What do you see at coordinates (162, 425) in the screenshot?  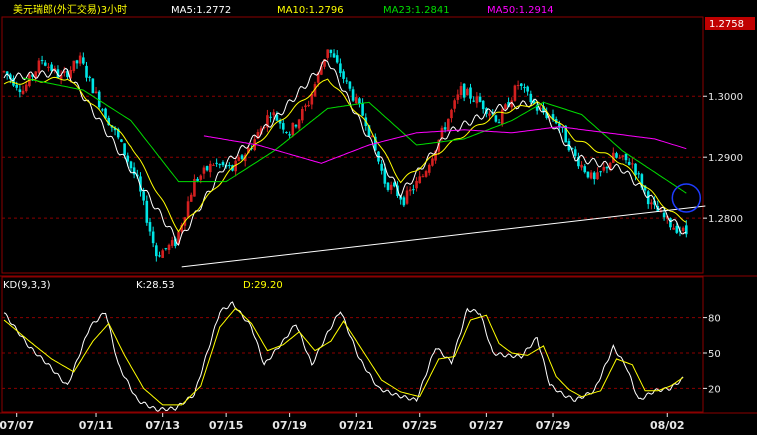 I see `date-tick-label: 07/13` at bounding box center [162, 425].